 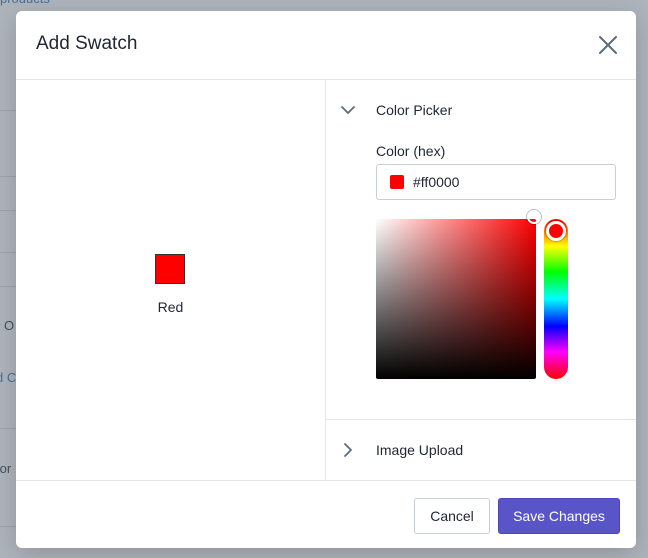 What do you see at coordinates (556, 231) in the screenshot?
I see `hue-slider-handle` at bounding box center [556, 231].